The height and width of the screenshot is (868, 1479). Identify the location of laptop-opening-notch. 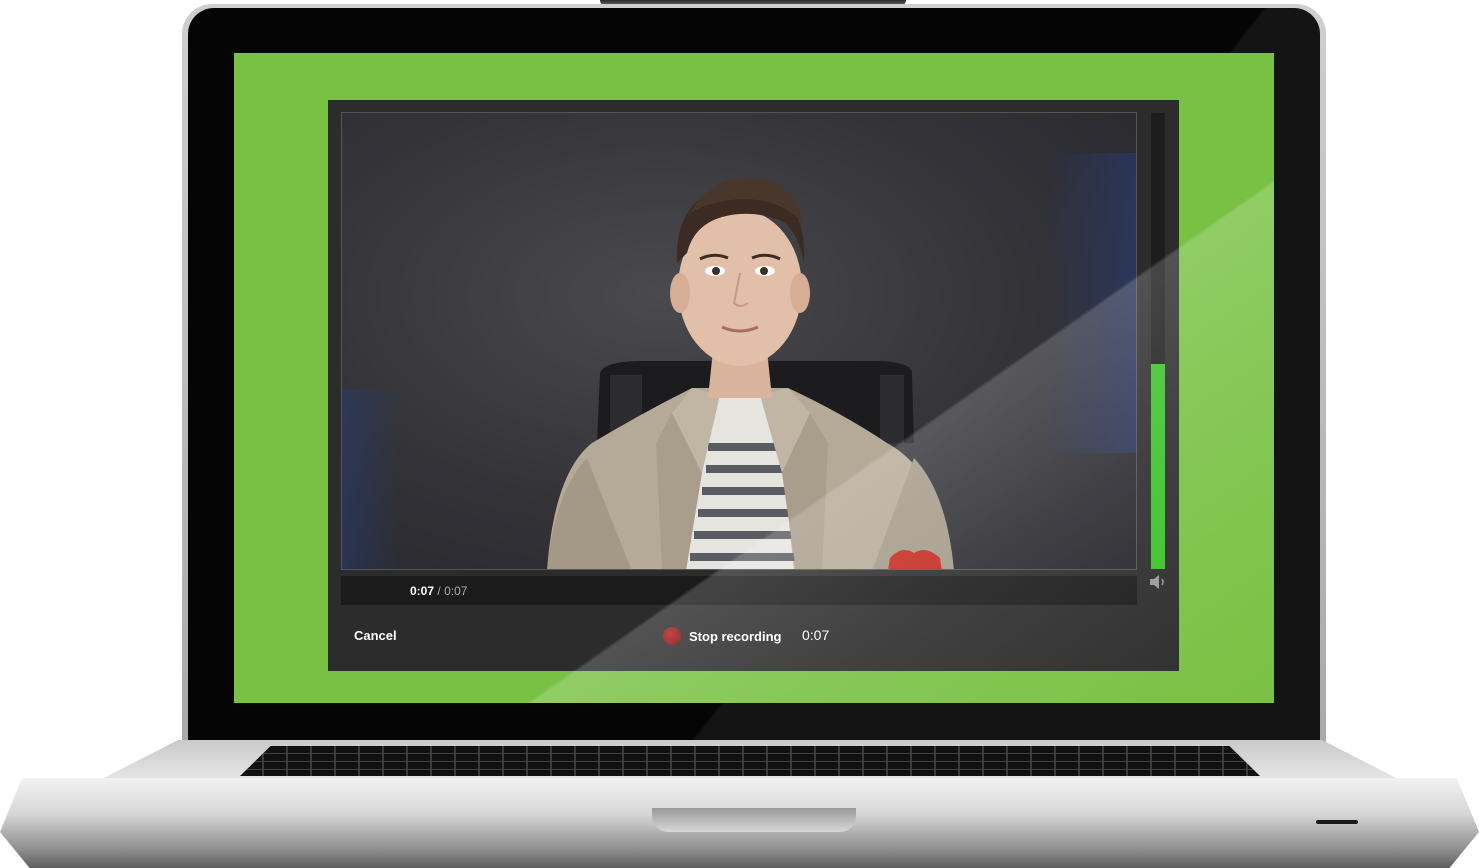
(754, 820).